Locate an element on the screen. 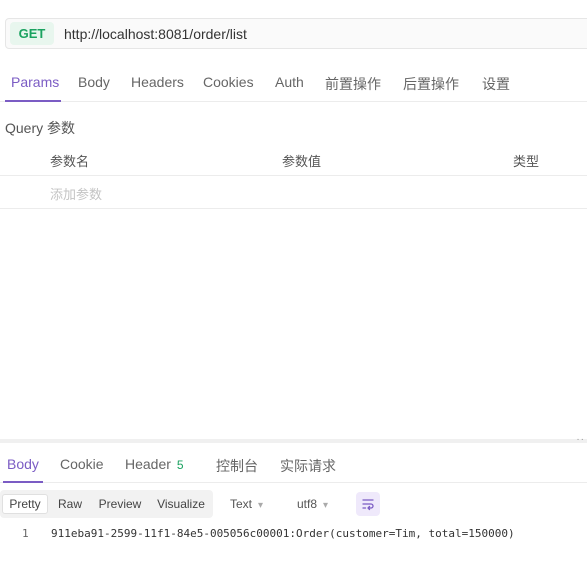 Image resolution: width=587 pixels, height=584 pixels. view-mode-group: Pretty Raw Preview Visualize is located at coordinates (106, 504).